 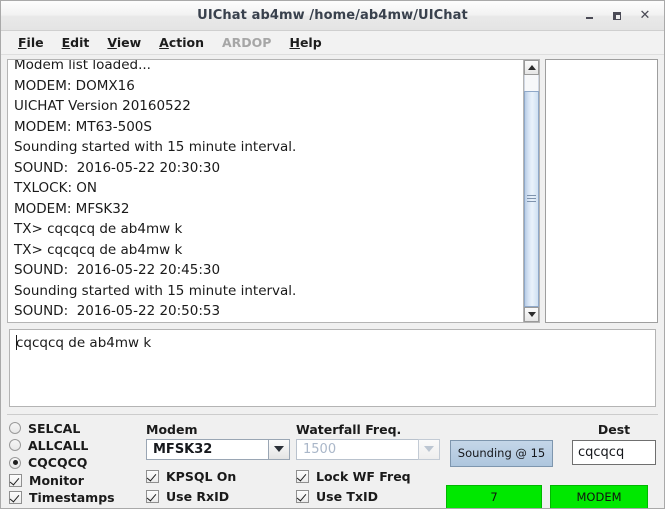 What do you see at coordinates (66, 42) in the screenshot?
I see `menu-mnemonic: E` at bounding box center [66, 42].